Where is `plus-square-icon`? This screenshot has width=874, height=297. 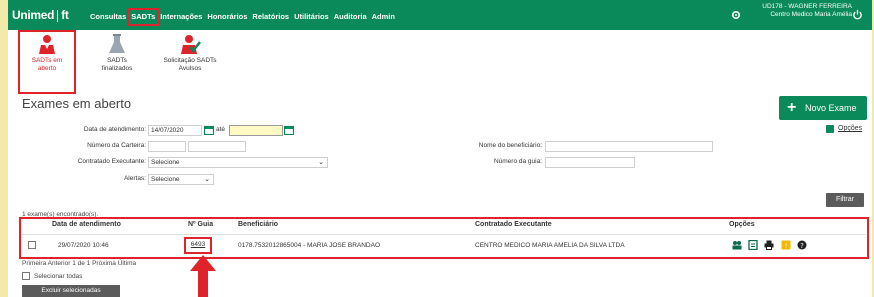
plus-square-icon is located at coordinates (830, 129).